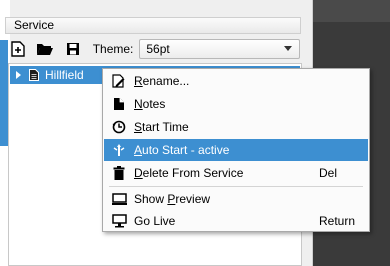 The height and width of the screenshot is (266, 390). I want to click on theme-label: Theme:, so click(113, 49).